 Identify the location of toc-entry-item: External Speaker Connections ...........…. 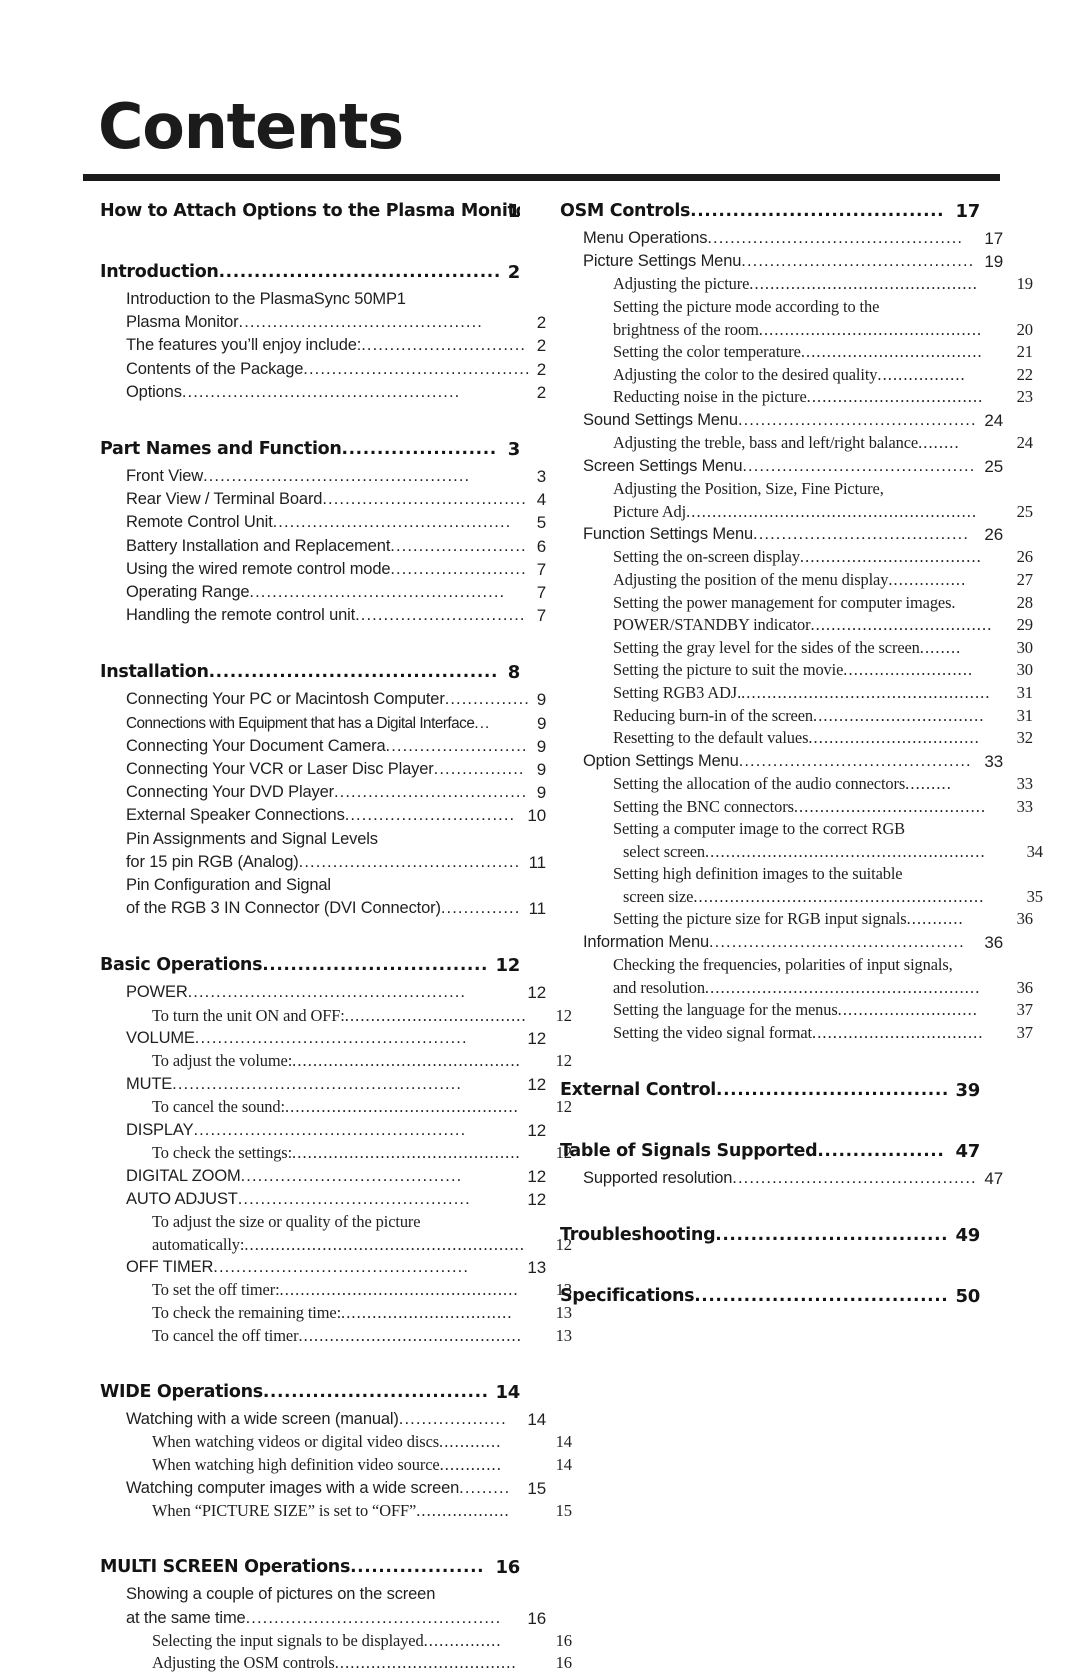
(323, 815).